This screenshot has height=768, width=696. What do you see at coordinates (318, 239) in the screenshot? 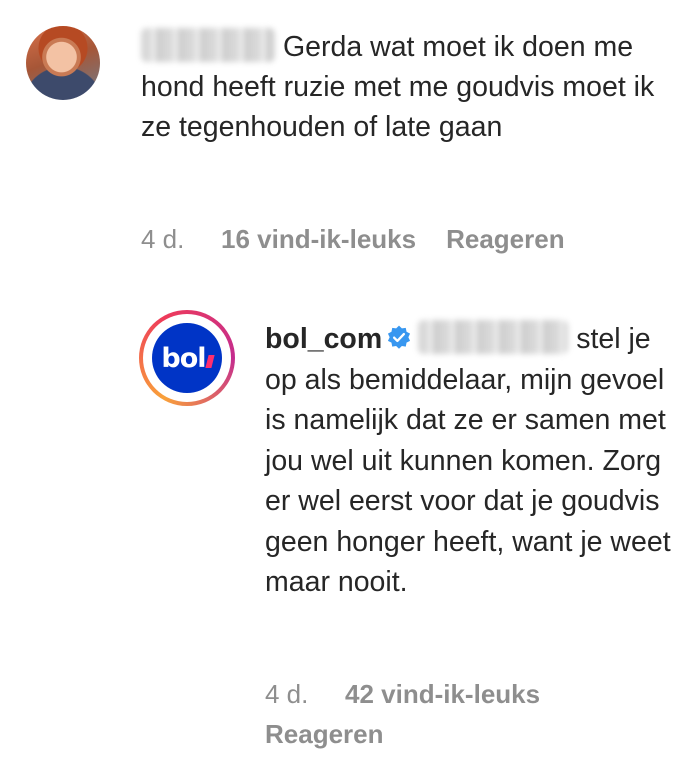
I see `comment-likes: 16 vind-ik-leuks` at bounding box center [318, 239].